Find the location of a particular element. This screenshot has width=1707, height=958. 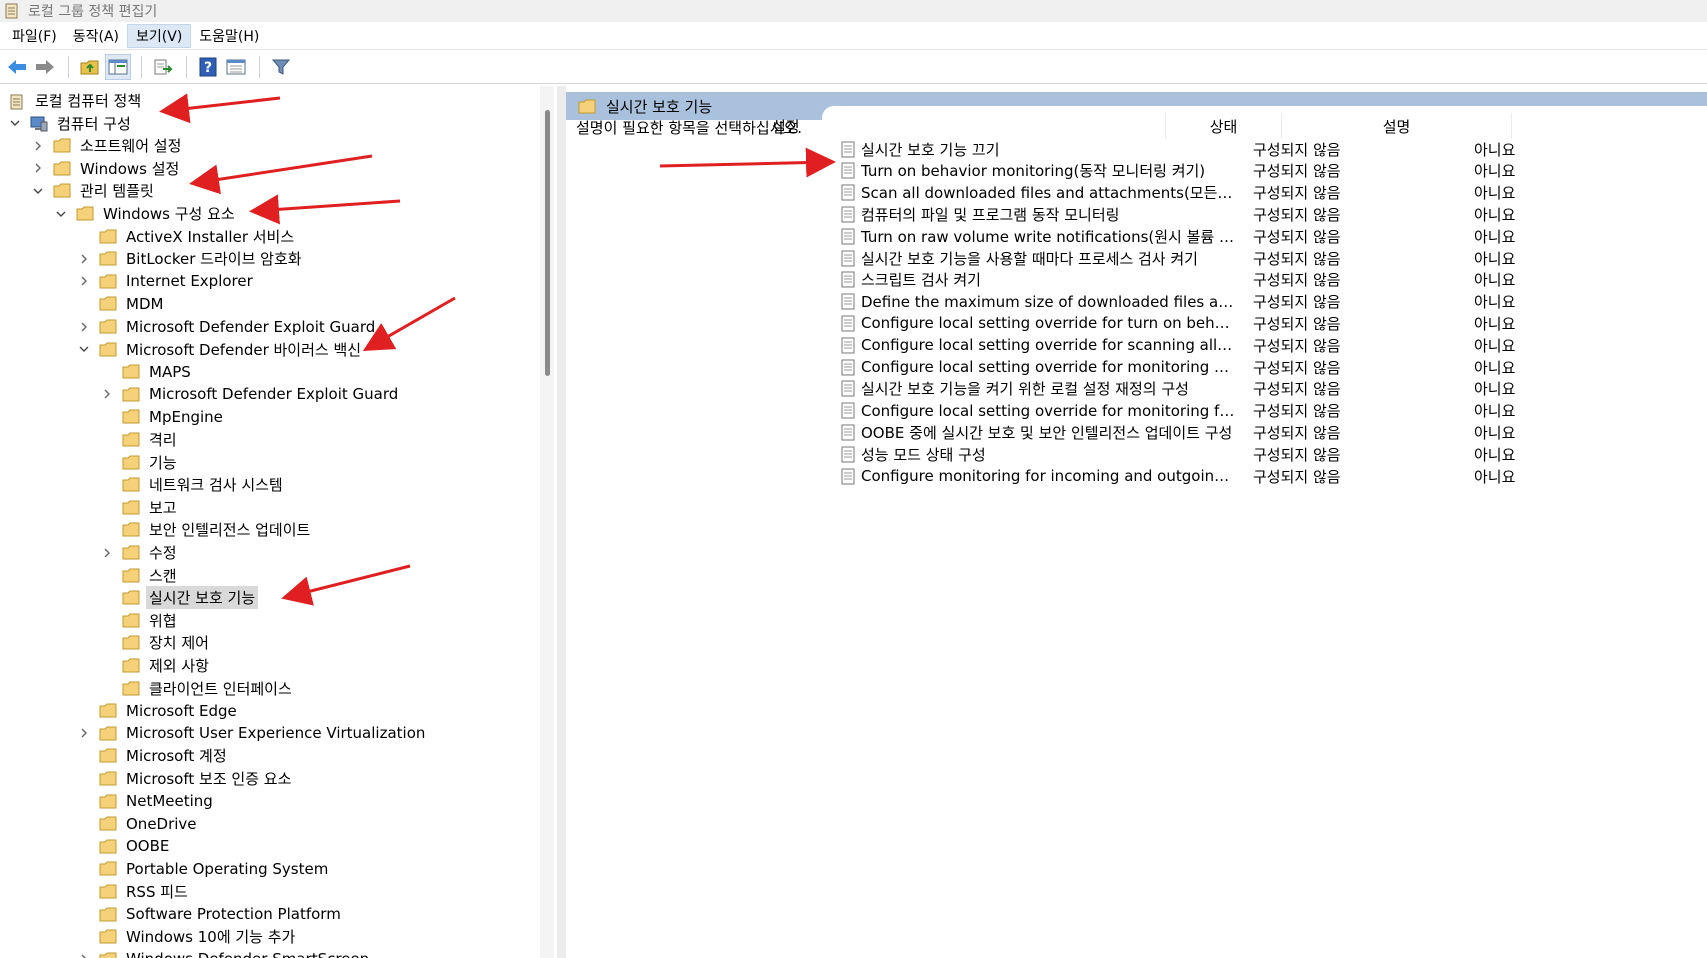

tree-scrollbar-thumb is located at coordinates (547, 243).